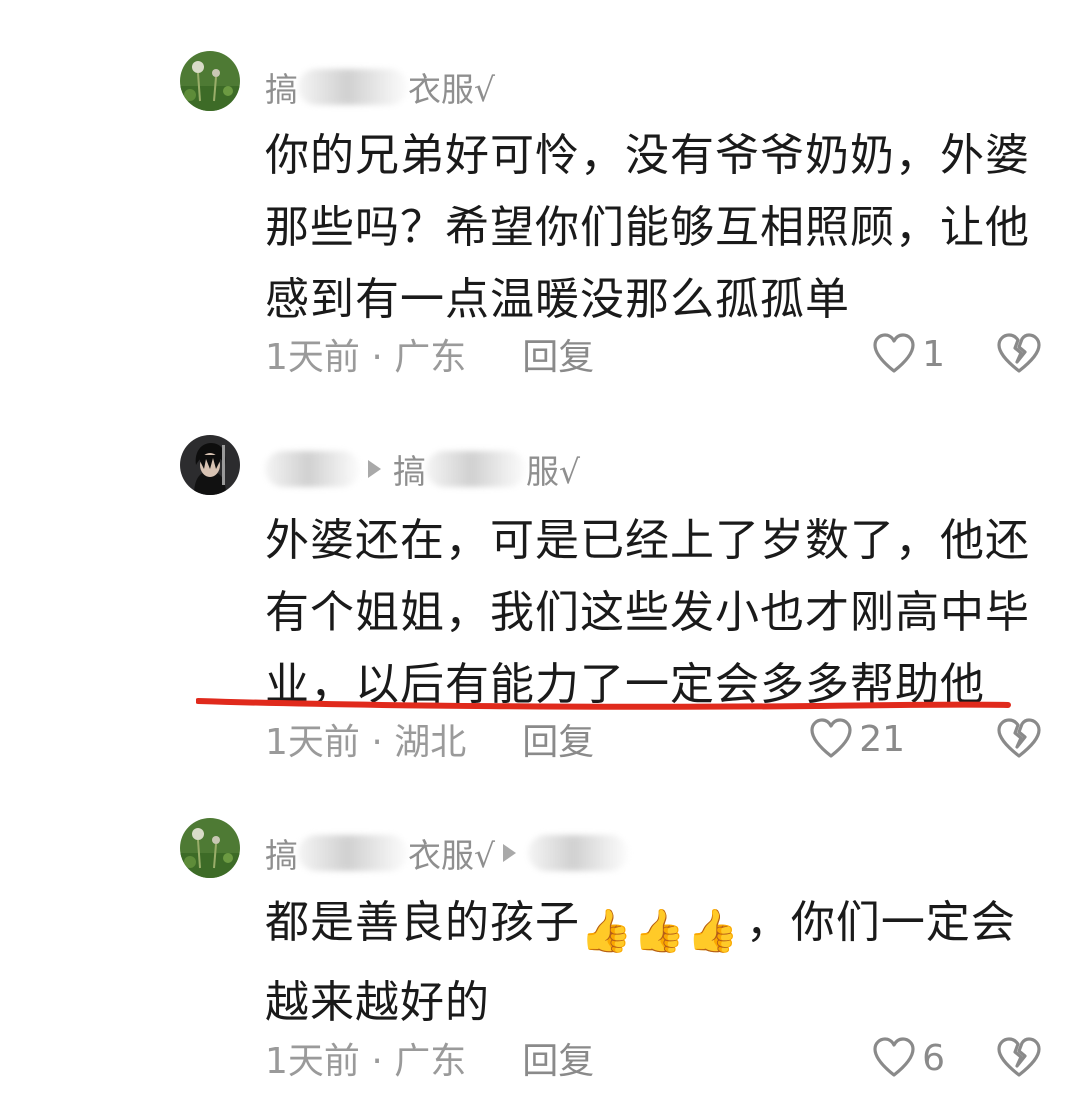 This screenshot has height=1112, width=1080. What do you see at coordinates (660, 930) in the screenshot?
I see `thumbs-up-emoji: 👍👍👍` at bounding box center [660, 930].